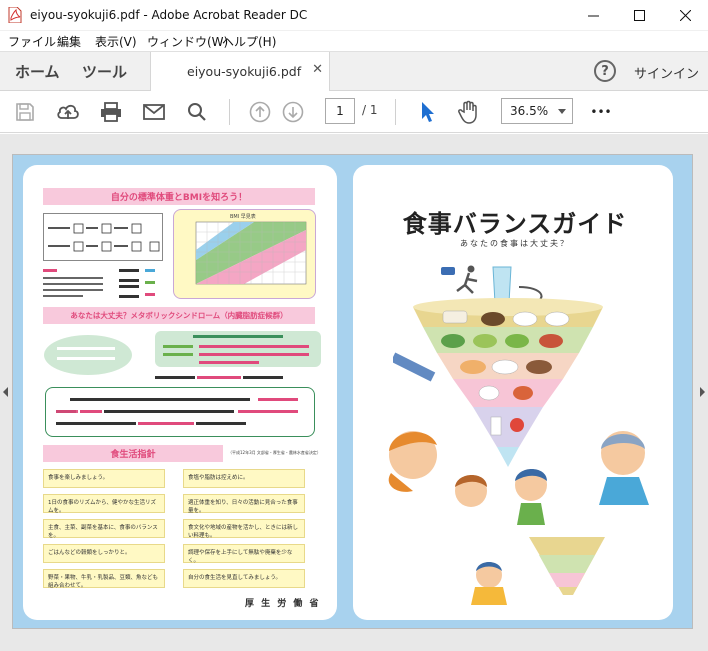 This screenshot has width=708, height=651. I want to click on more-tools-button: •••, so click(601, 112).